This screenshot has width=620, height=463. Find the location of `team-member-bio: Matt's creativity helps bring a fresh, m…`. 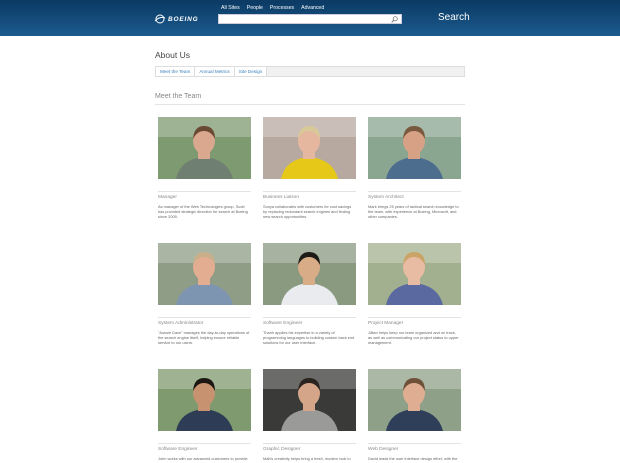

team-member-bio: Matt's creativity helps bring a fresh, m… is located at coordinates (307, 458).